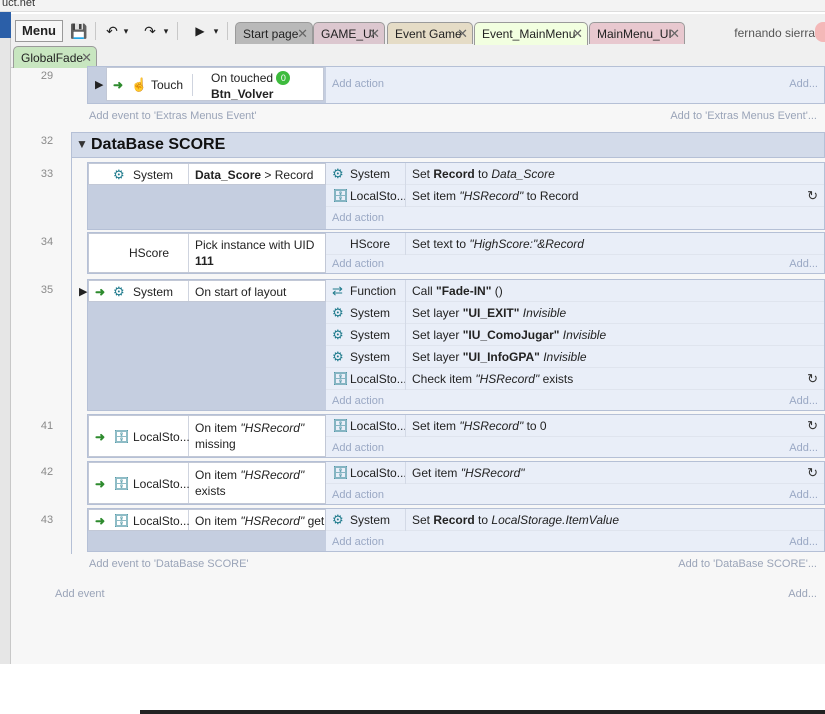 The image size is (825, 714). What do you see at coordinates (448, 145) in the screenshot?
I see `group-header: ▼ DataBase SCORE` at bounding box center [448, 145].